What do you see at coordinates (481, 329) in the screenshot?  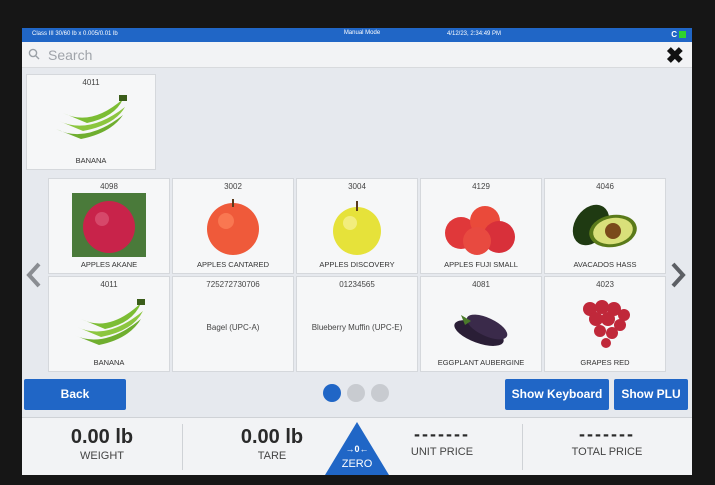 I see `eggplant-image` at bounding box center [481, 329].